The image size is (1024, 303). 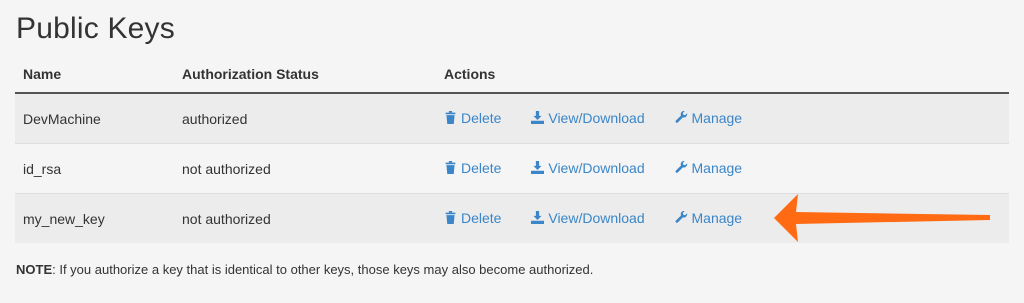 What do you see at coordinates (94, 75) in the screenshot?
I see `column-header-name: Name` at bounding box center [94, 75].